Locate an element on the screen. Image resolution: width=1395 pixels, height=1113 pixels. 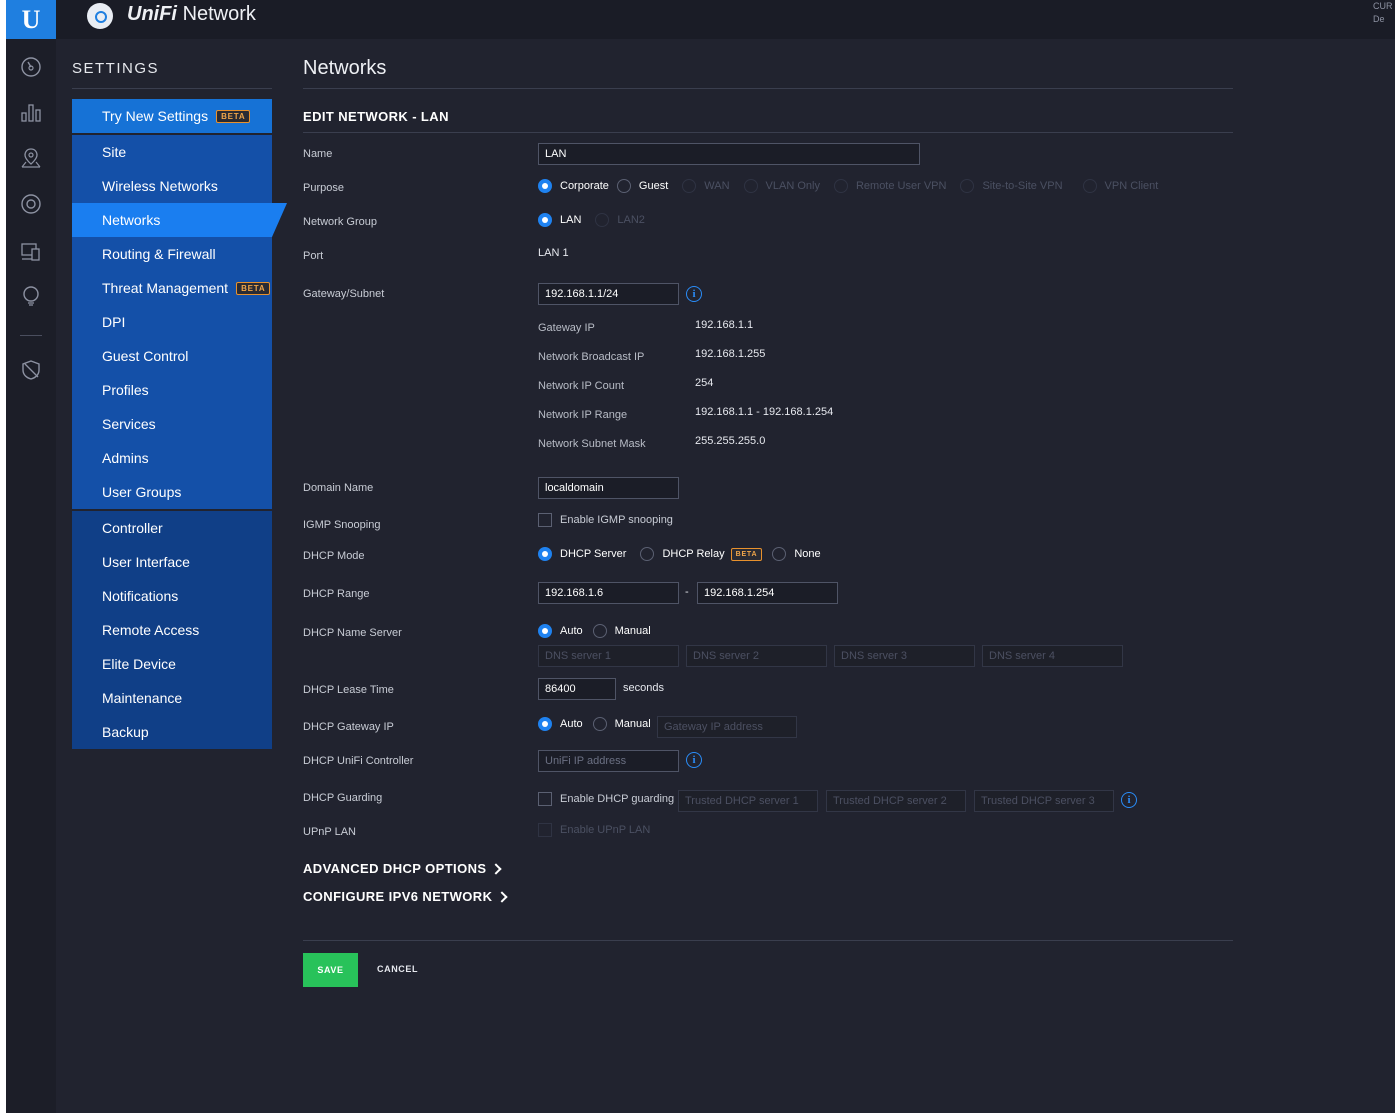
app-title-product: Network is located at coordinates (219, 14).